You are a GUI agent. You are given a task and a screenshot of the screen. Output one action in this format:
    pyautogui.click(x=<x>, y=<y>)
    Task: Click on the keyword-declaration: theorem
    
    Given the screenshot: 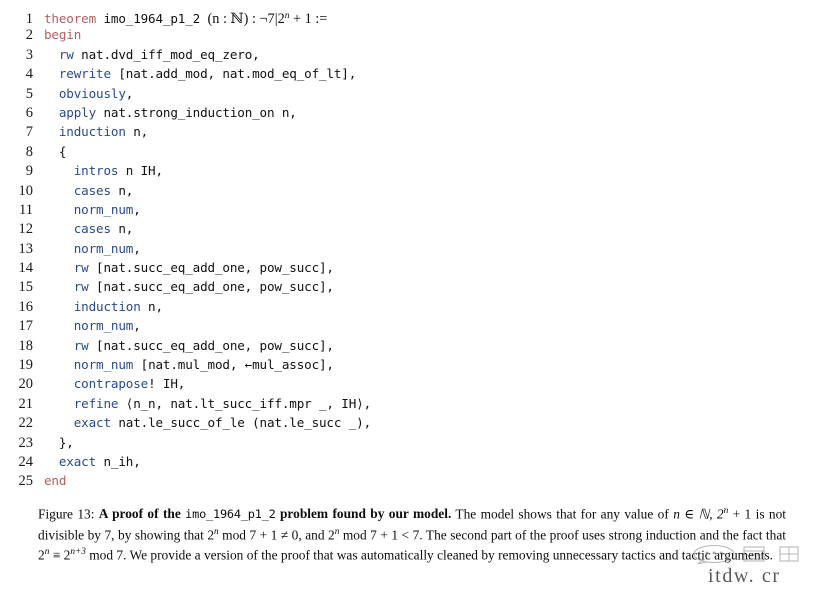 What is the action you would take?
    pyautogui.click(x=70, y=19)
    